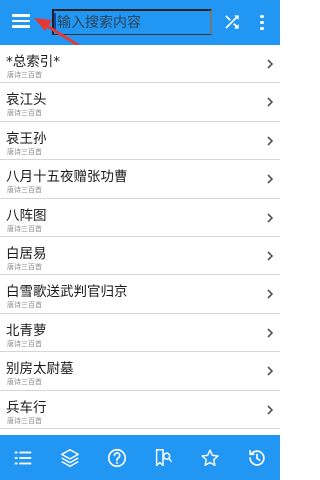  What do you see at coordinates (21, 22) in the screenshot?
I see `hamburger-menu-icon` at bounding box center [21, 22].